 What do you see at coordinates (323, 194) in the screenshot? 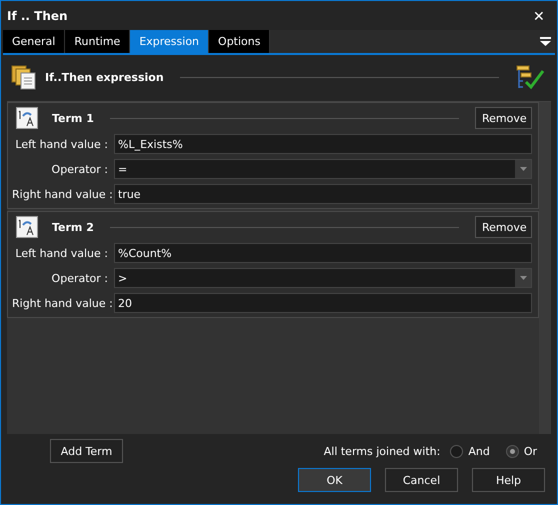
I see `input-field: true` at bounding box center [323, 194].